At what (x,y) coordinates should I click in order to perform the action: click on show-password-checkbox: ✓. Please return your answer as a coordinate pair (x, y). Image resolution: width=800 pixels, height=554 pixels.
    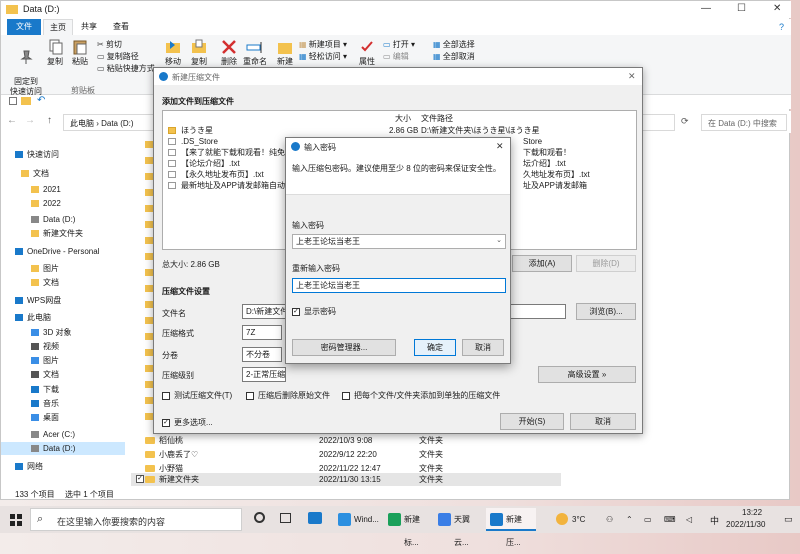
    Looking at the image, I should click on (296, 311).